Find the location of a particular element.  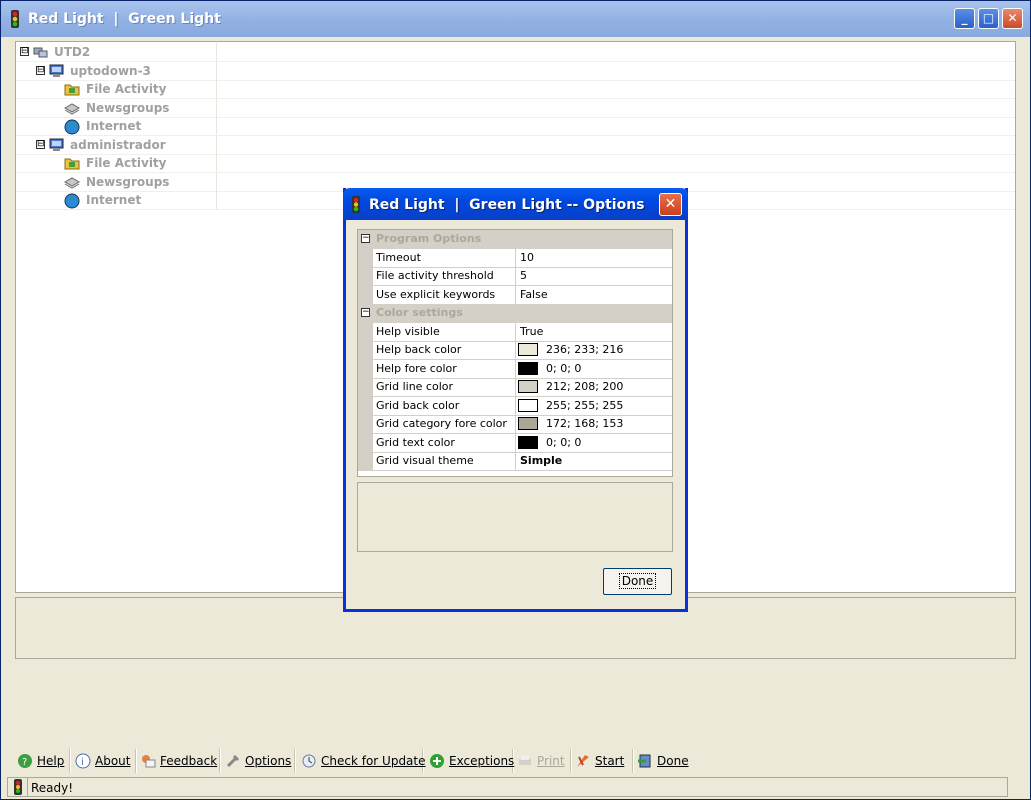

start-button: Start is located at coordinates (599, 761).